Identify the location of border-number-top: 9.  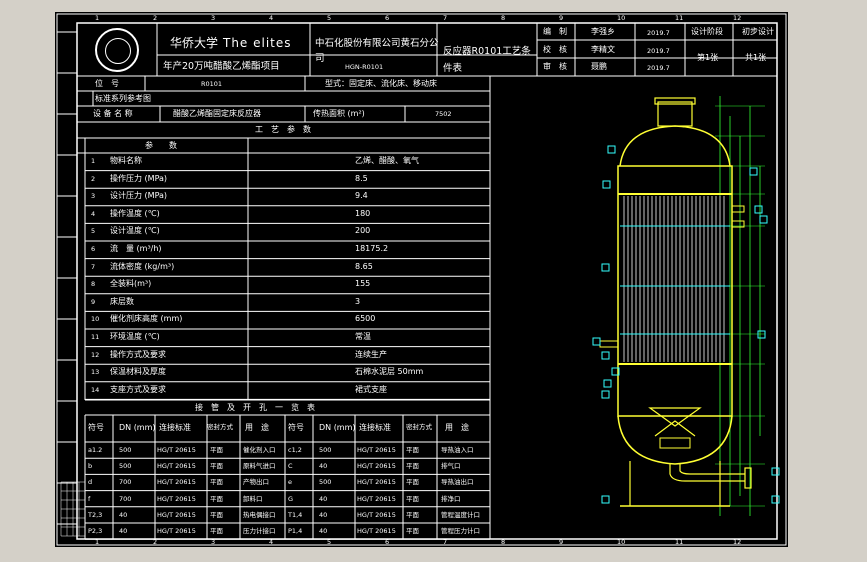
(561, 18).